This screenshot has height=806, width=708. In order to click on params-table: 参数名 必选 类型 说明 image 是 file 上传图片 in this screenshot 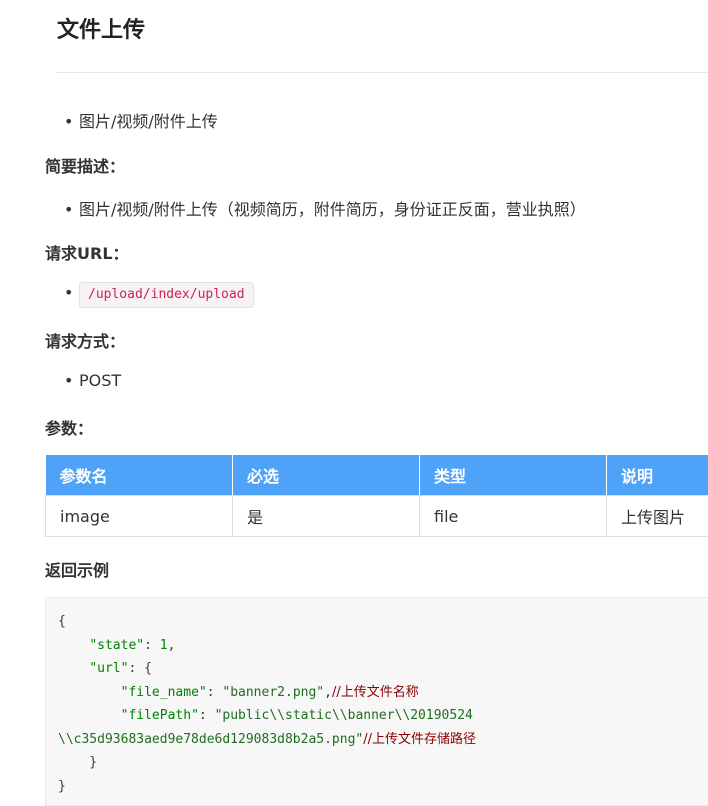, I will do `click(376, 496)`.